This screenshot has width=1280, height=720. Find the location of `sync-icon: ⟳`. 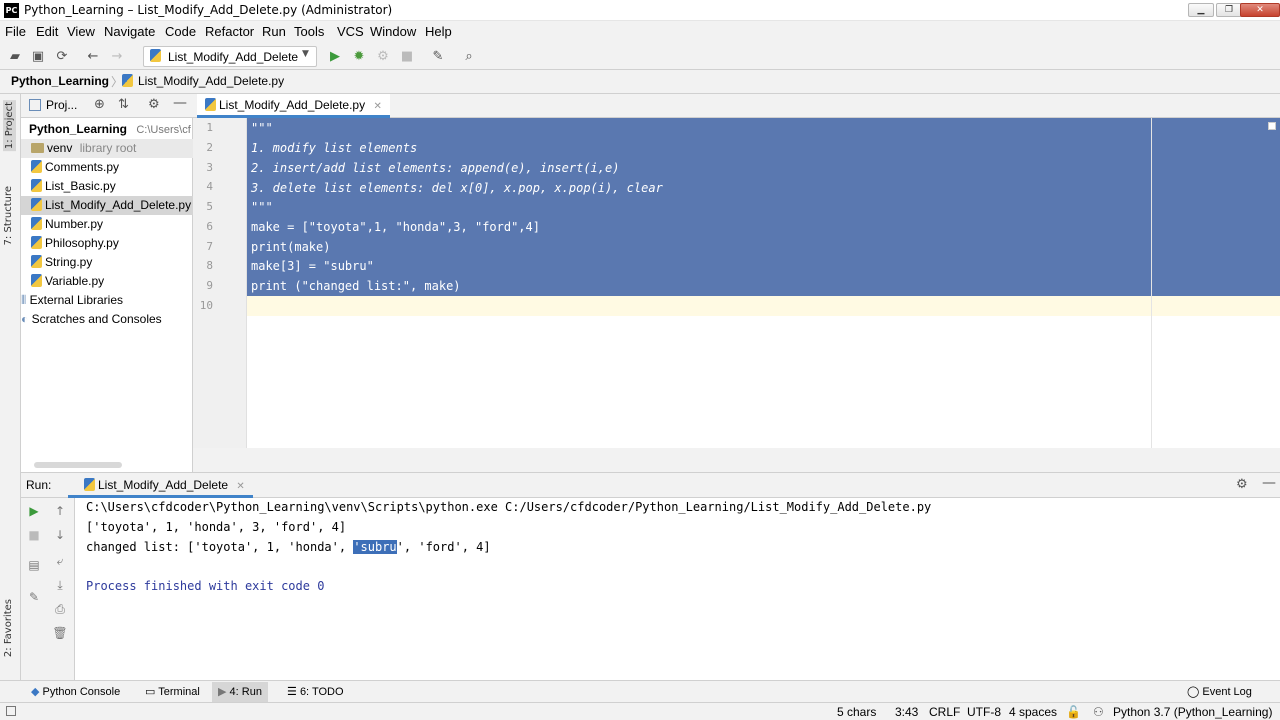

sync-icon: ⟳ is located at coordinates (62, 57).